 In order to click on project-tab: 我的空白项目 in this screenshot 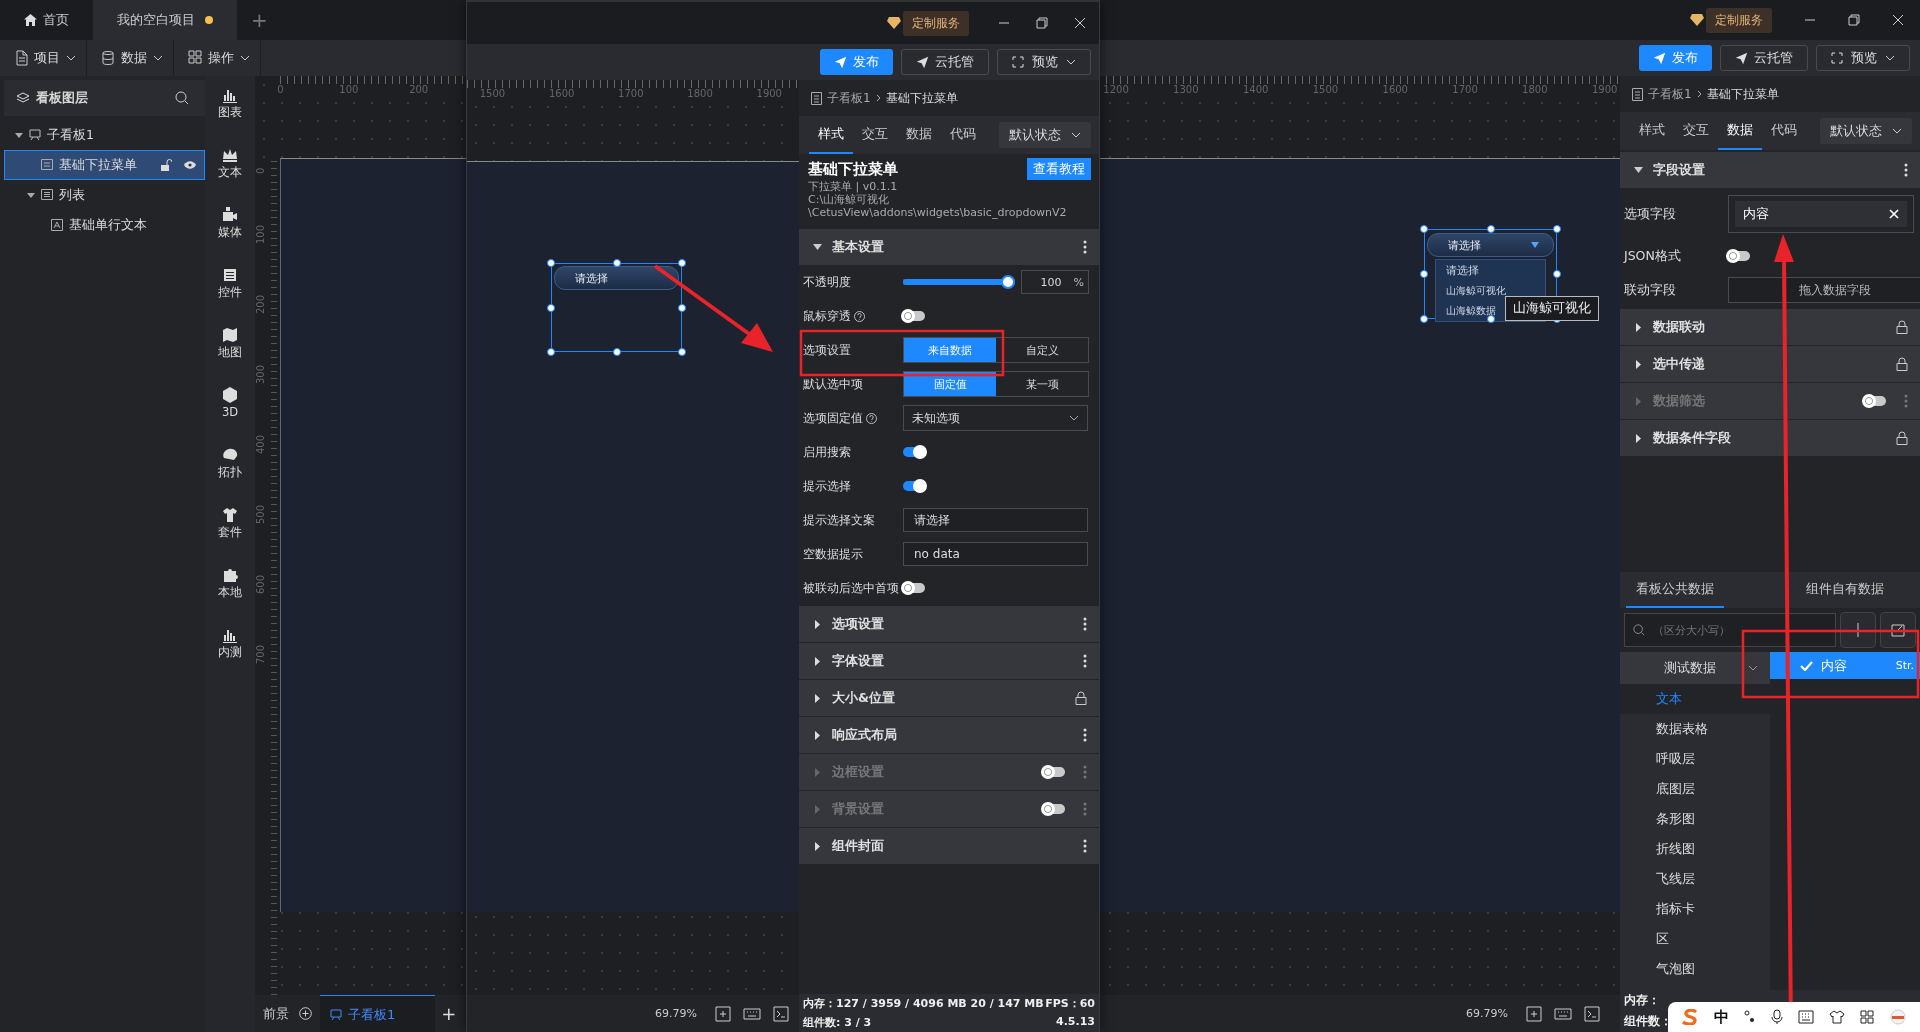, I will do `click(165, 20)`.